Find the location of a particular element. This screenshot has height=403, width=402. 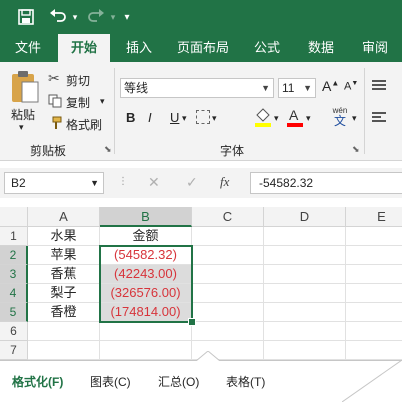

column-header-b: B is located at coordinates (146, 217).